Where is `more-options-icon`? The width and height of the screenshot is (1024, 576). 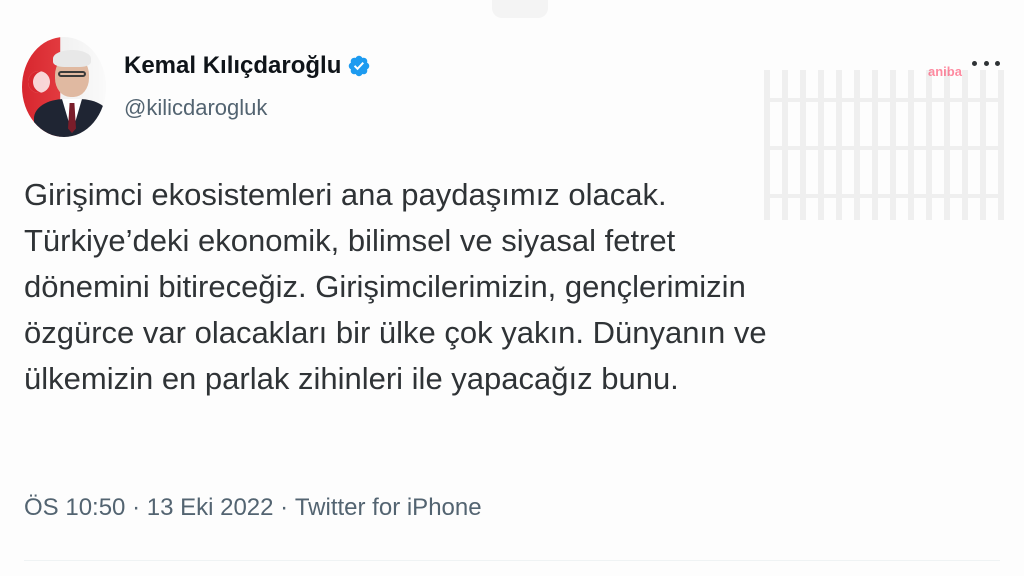 more-options-icon is located at coordinates (986, 63).